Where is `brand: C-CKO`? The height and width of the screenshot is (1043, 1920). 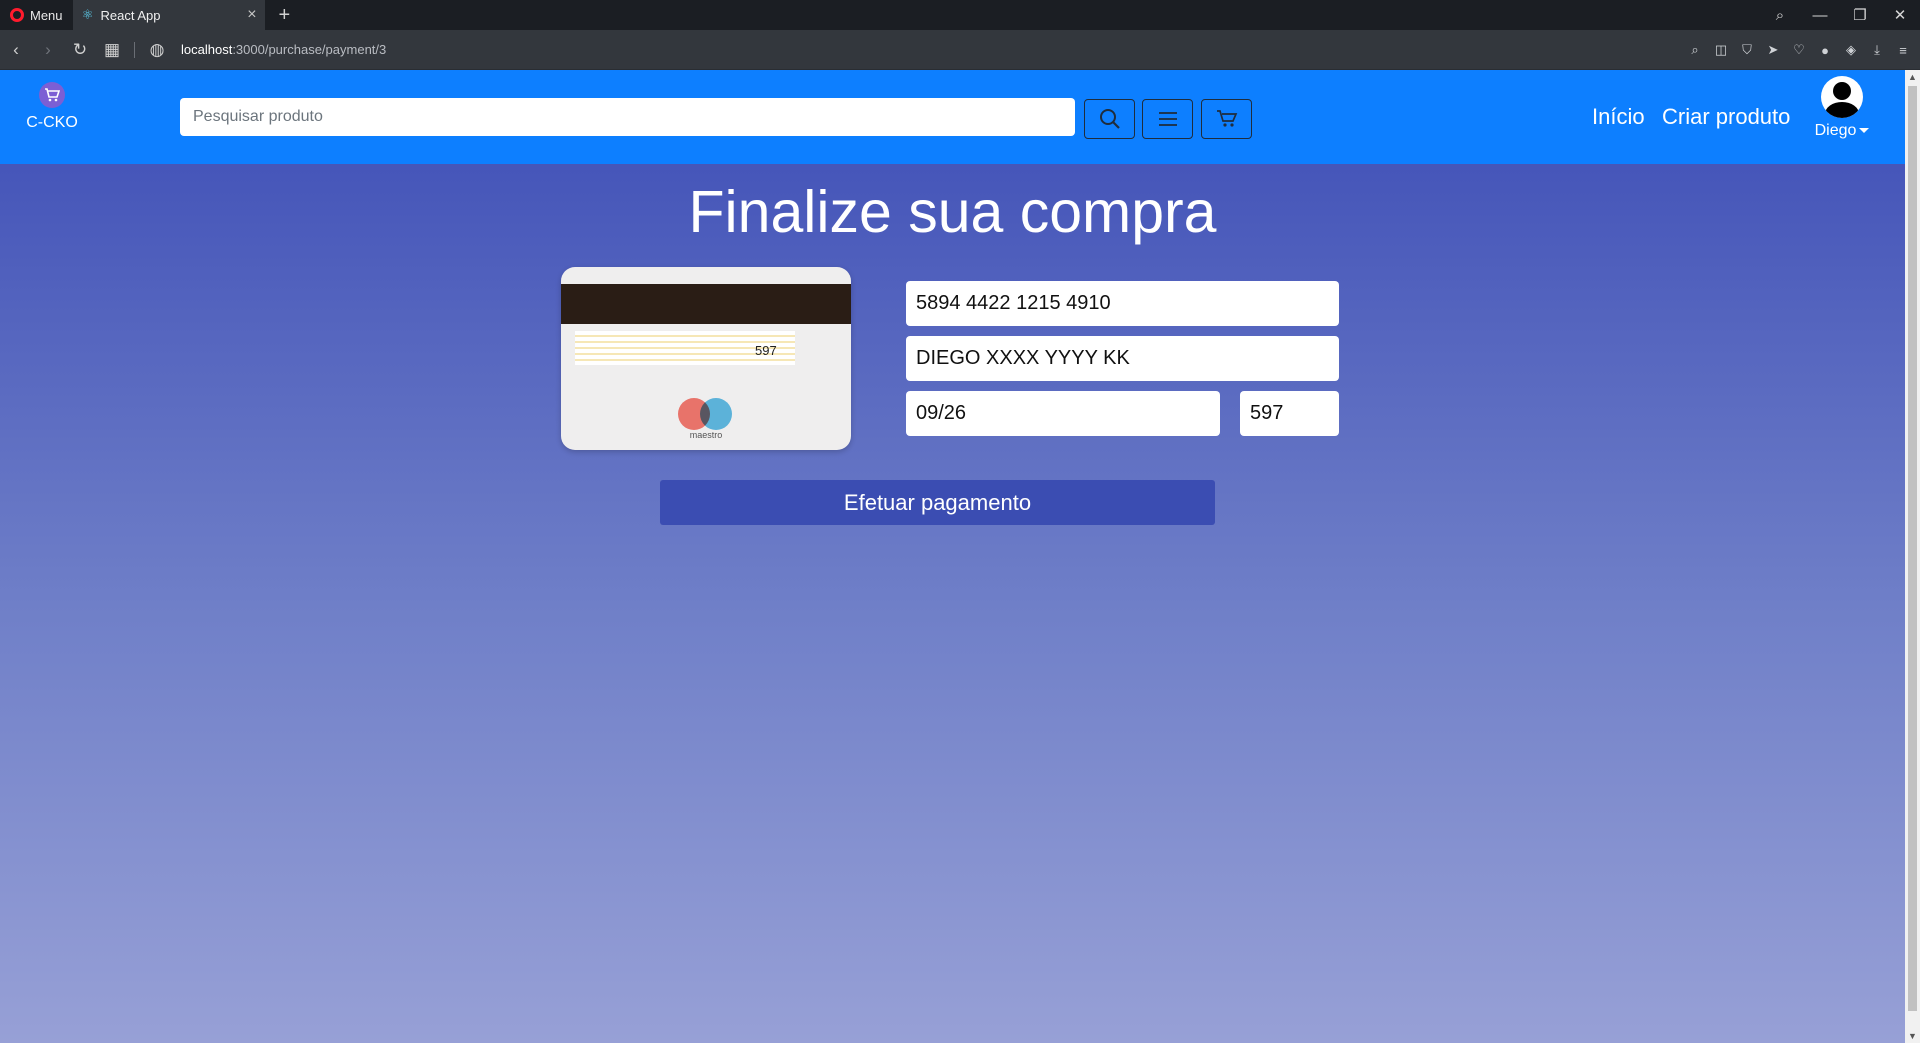 brand: C-CKO is located at coordinates (52, 107).